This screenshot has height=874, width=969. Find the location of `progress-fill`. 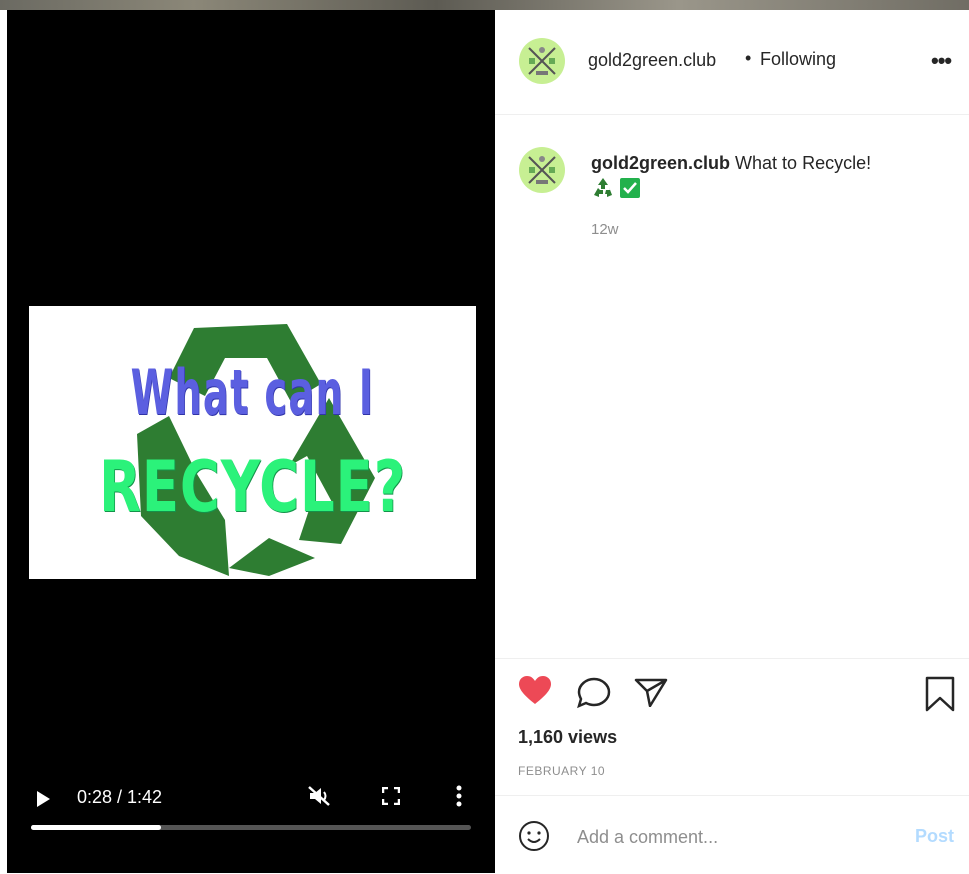

progress-fill is located at coordinates (96, 827).